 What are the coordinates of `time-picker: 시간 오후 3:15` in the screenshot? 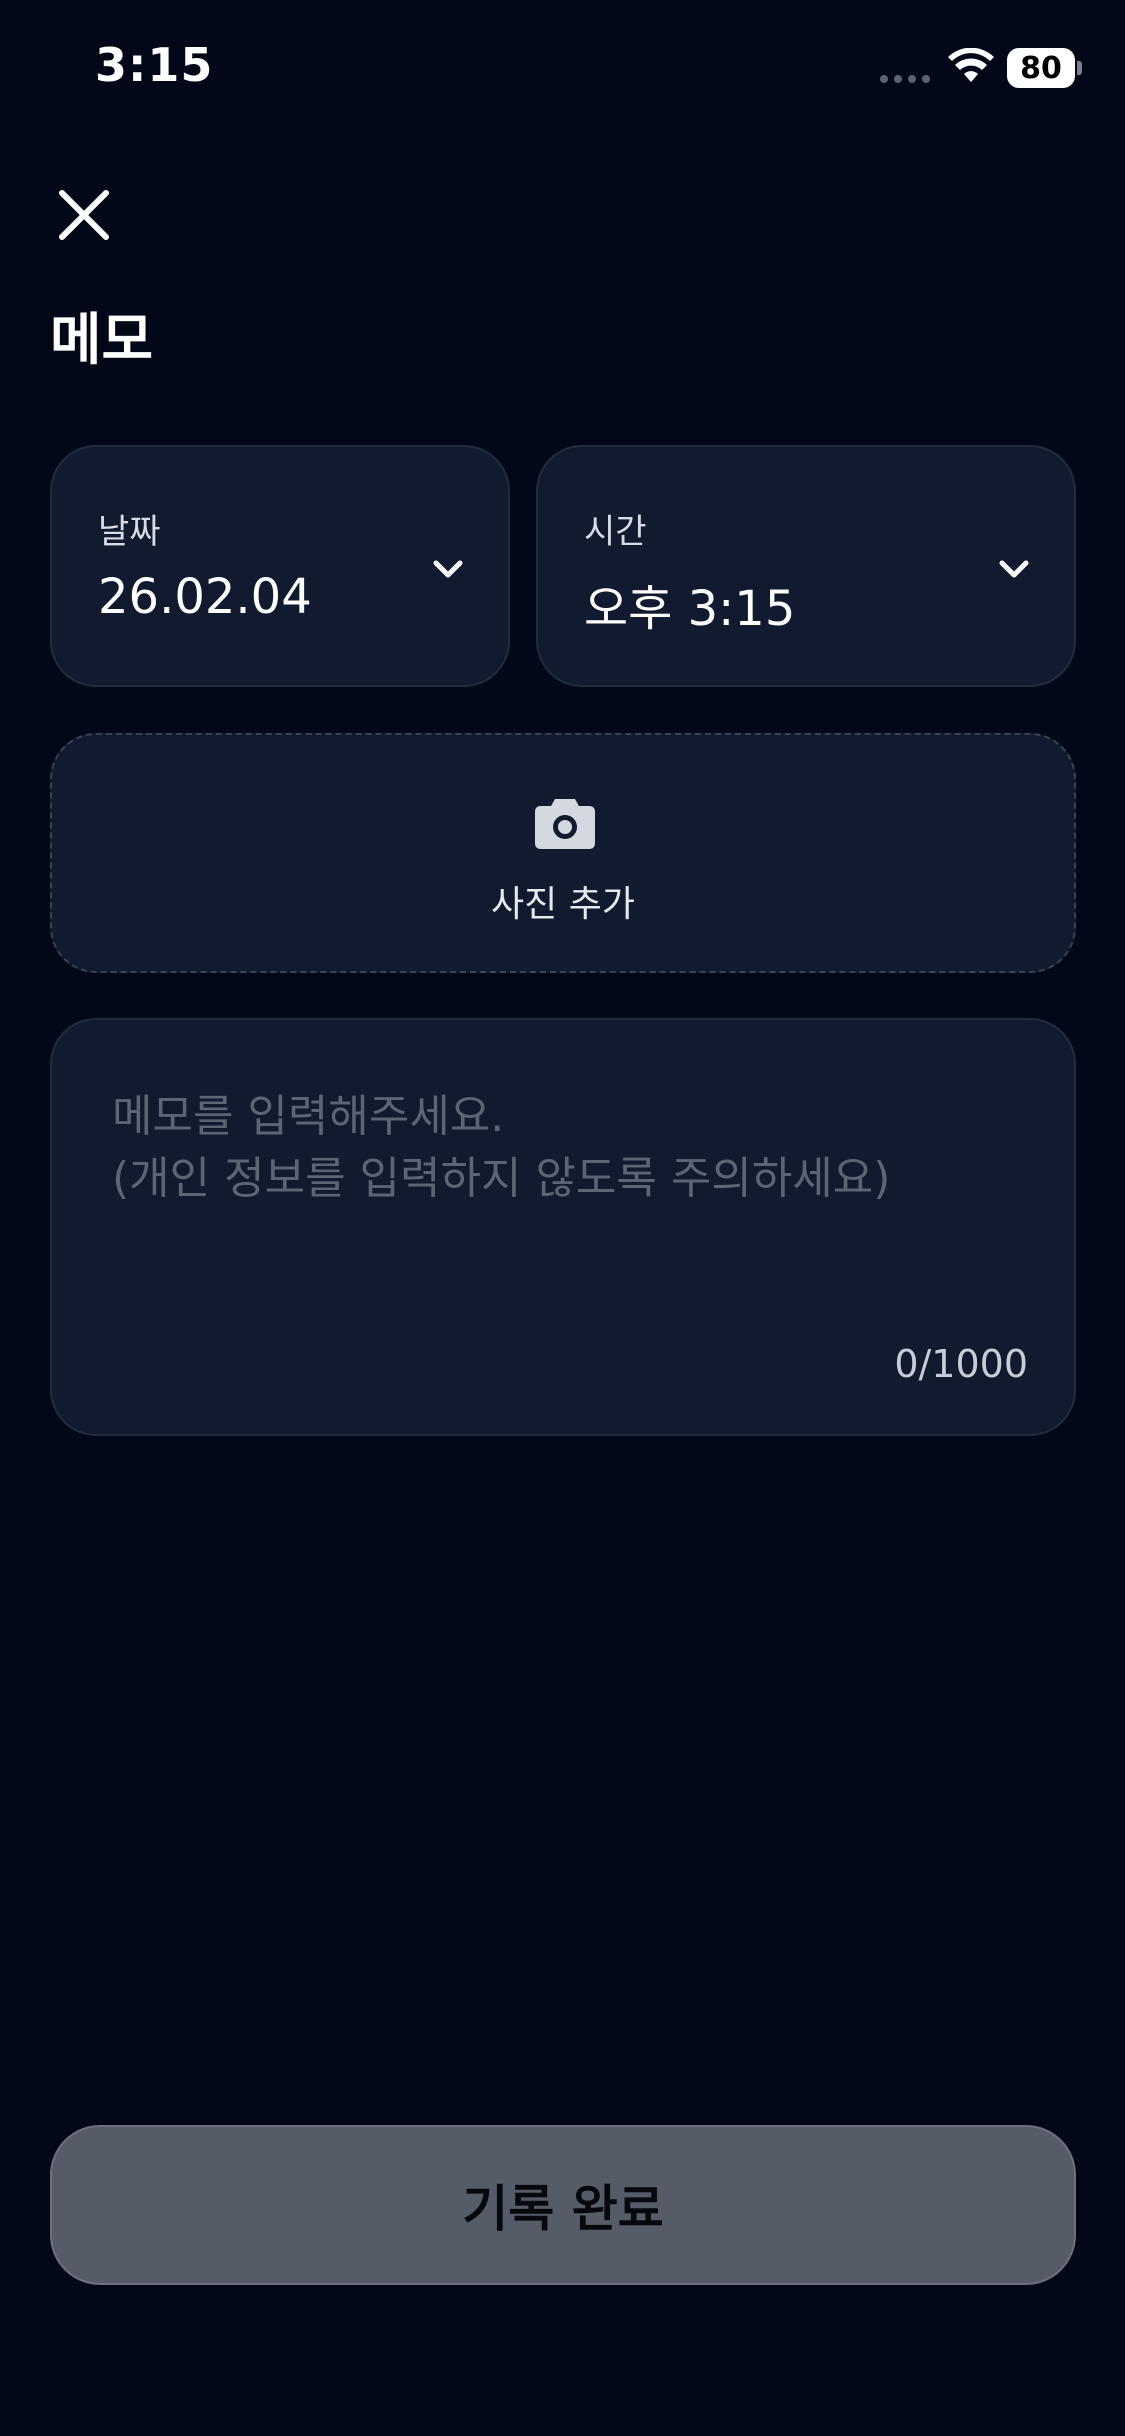 It's located at (806, 566).